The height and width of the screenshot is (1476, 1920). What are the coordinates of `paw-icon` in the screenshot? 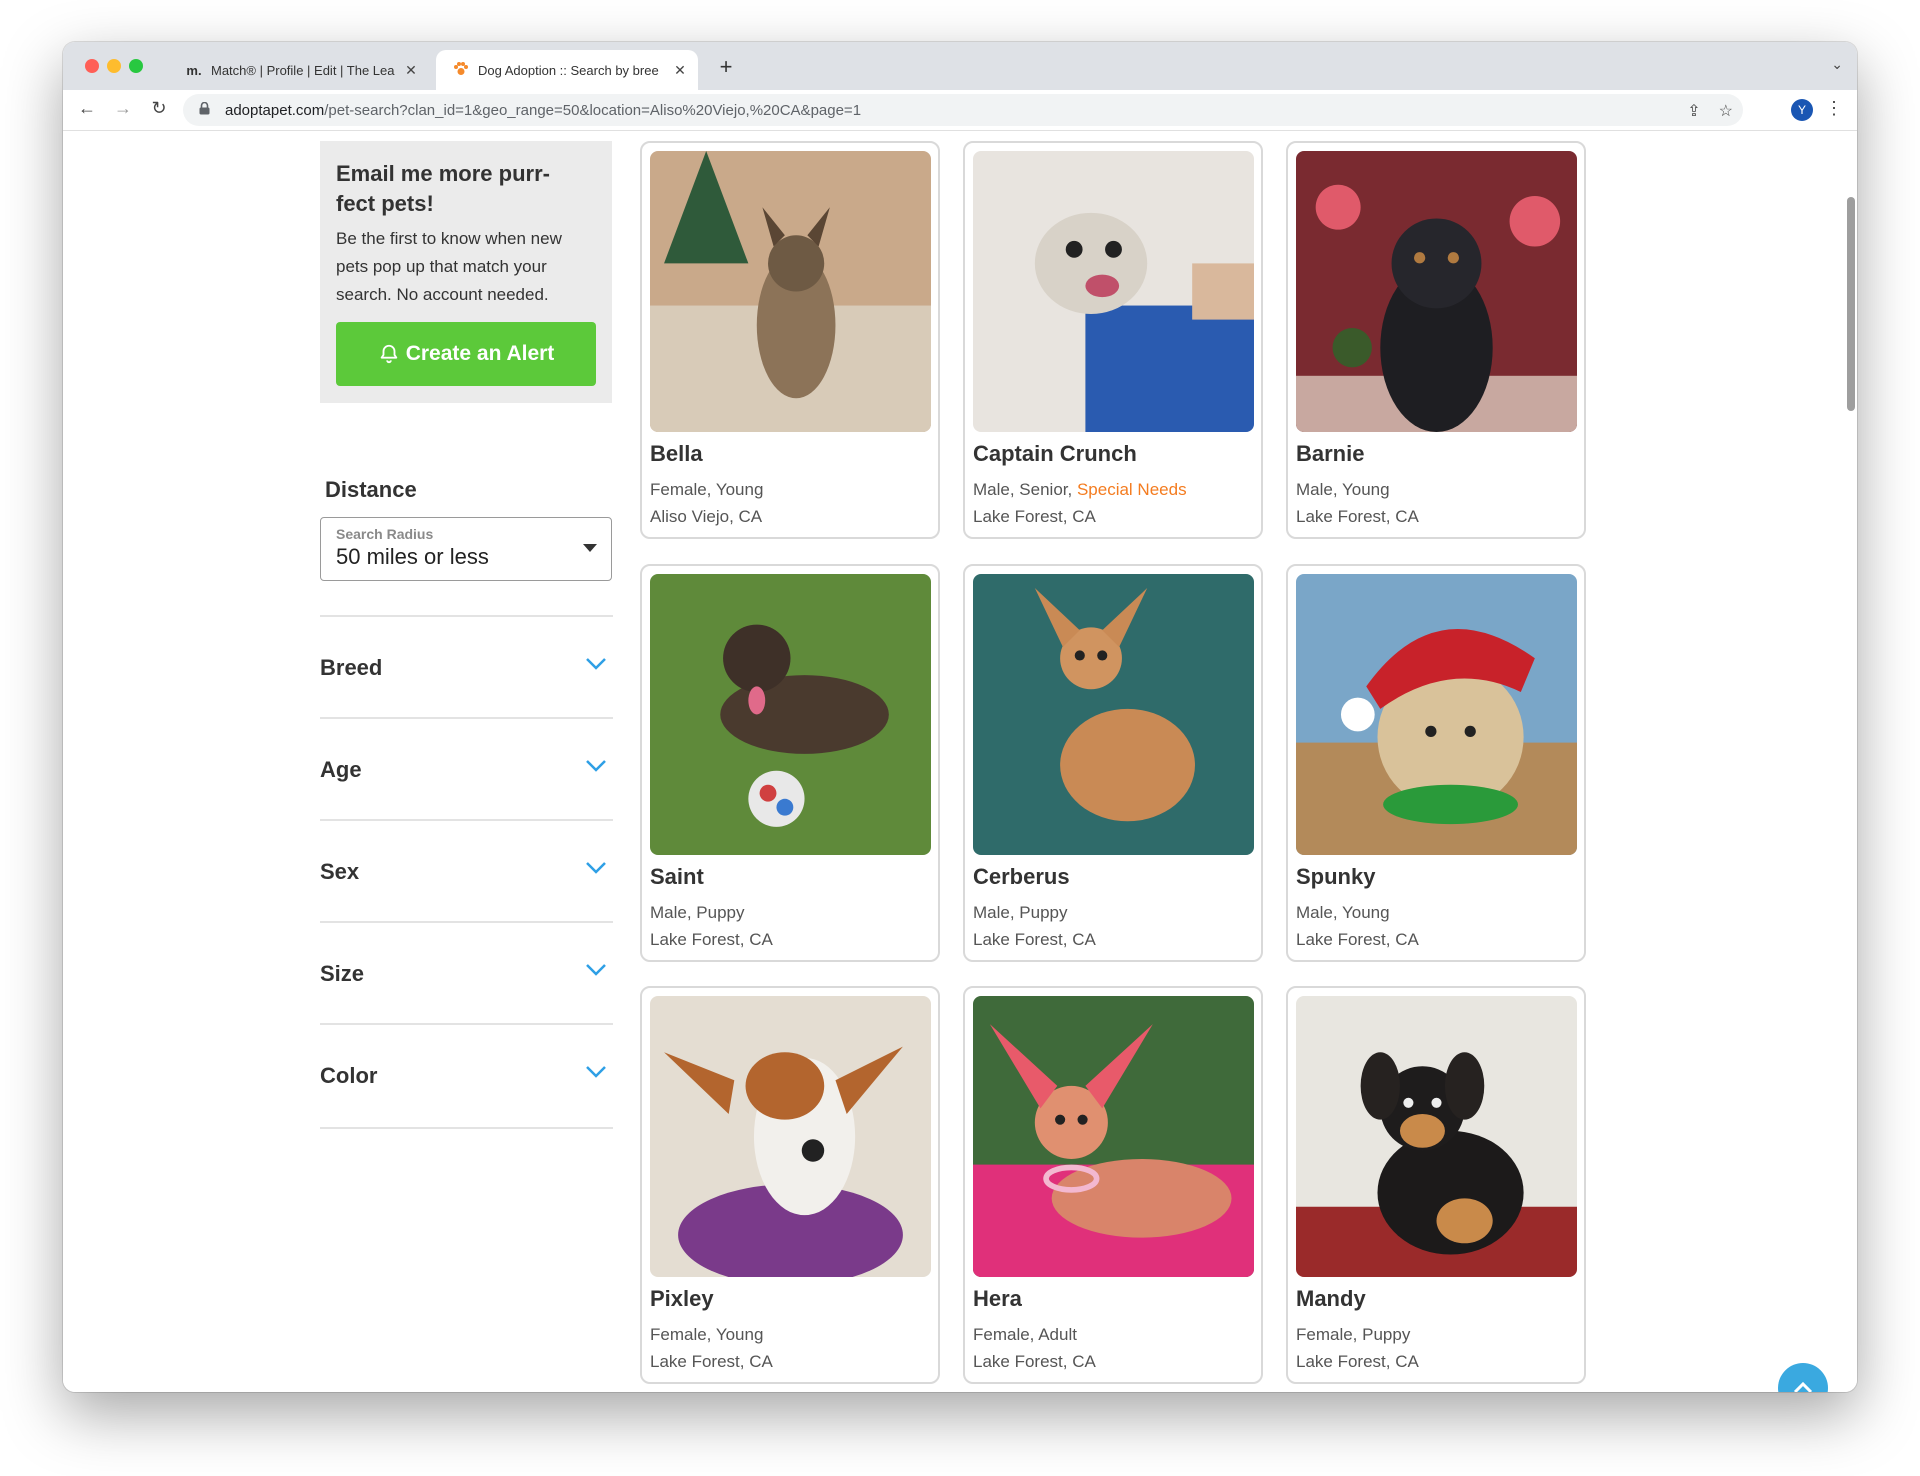 It's located at (461, 70).